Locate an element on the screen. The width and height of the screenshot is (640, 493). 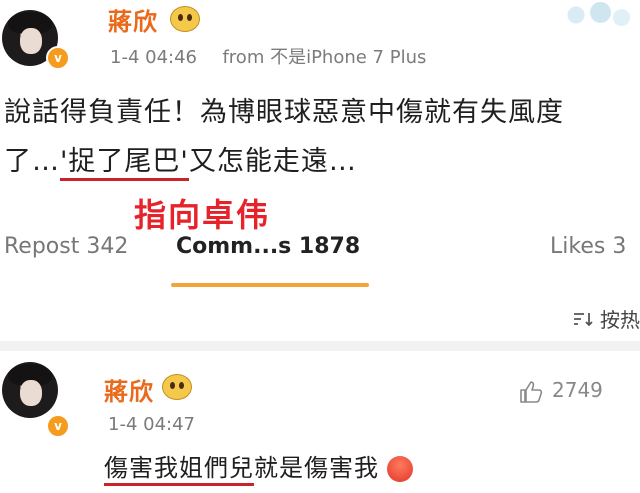
comment-highlight: 傷害我姐們兒 is located at coordinates (179, 470).